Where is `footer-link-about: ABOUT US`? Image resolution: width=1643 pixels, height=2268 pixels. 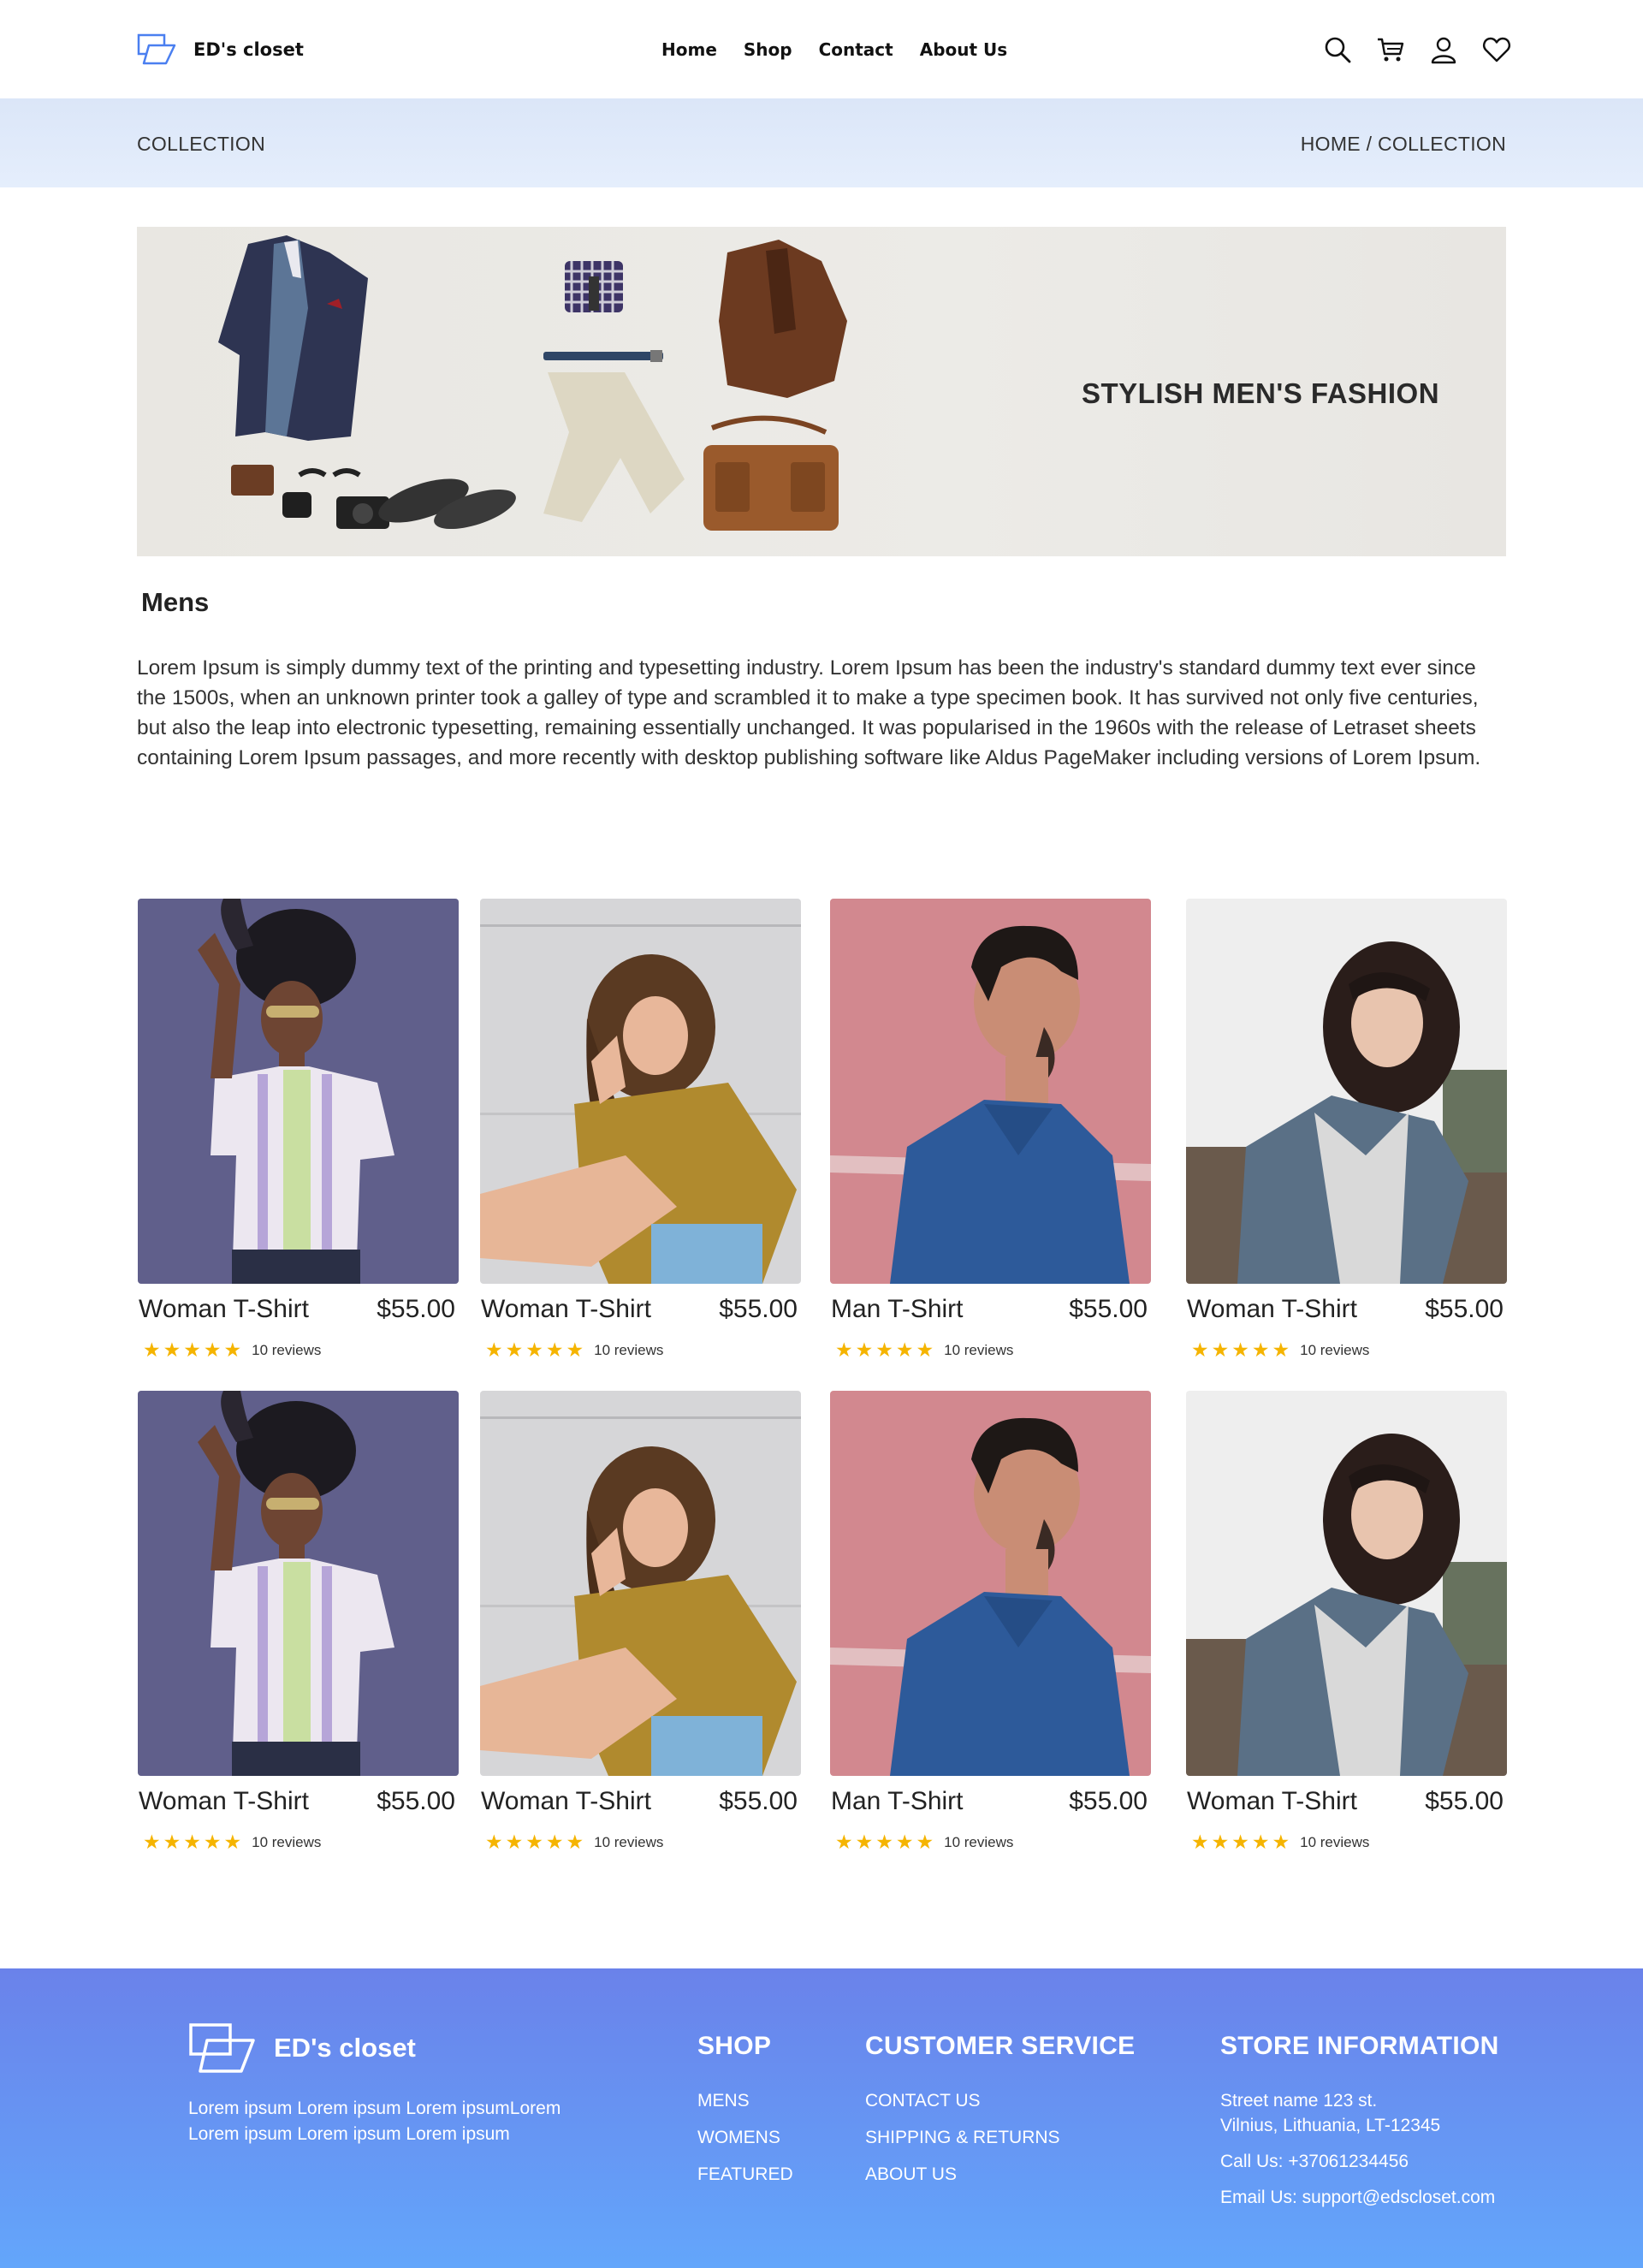 footer-link-about: ABOUT US is located at coordinates (1000, 2175).